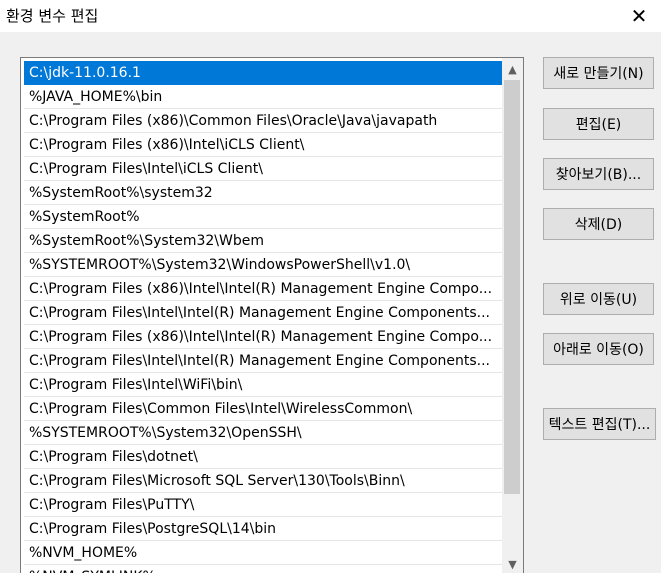 The image size is (661, 573). What do you see at coordinates (512, 564) in the screenshot?
I see `scroll-down-icon: ▼` at bounding box center [512, 564].